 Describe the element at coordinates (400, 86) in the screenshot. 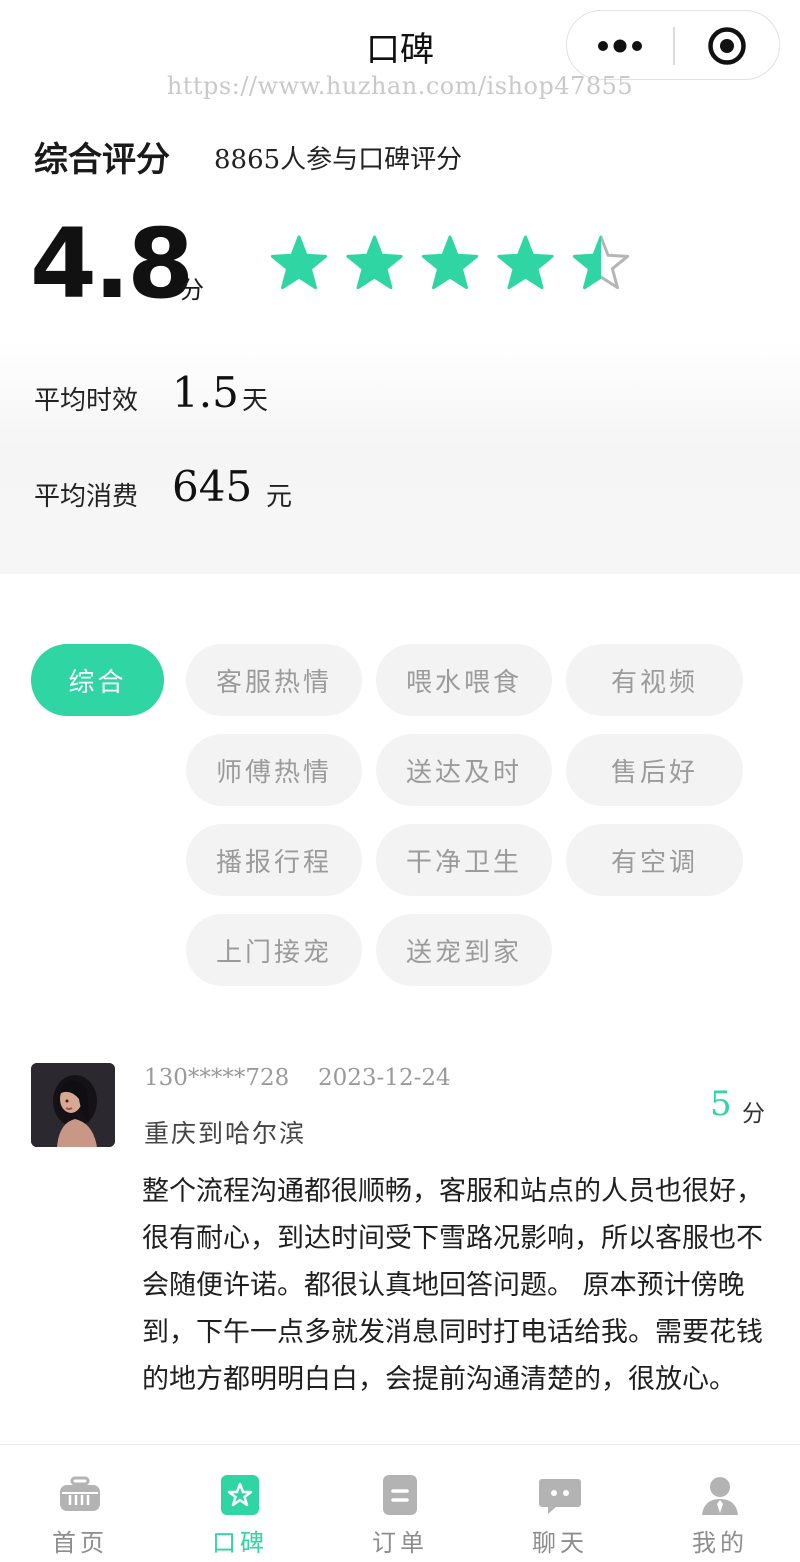

I see `watermark-text: https://www.huzhan.com/ishop47855` at that location.